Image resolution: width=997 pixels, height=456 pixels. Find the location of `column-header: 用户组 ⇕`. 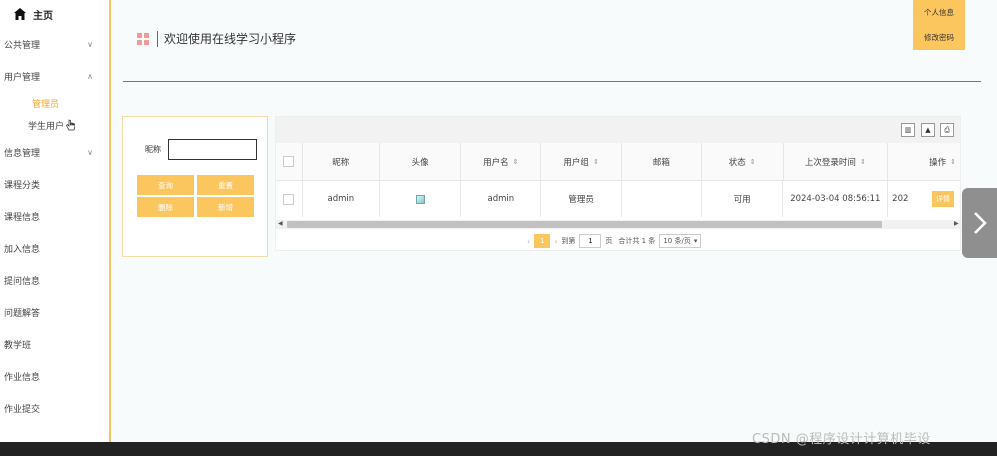

column-header: 用户组 ⇕ is located at coordinates (581, 161).